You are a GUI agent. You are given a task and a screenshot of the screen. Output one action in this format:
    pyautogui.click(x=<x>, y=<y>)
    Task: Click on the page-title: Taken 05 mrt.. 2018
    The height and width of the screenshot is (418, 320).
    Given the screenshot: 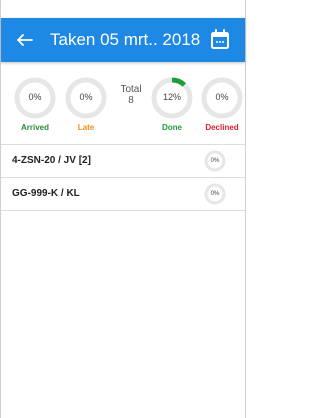 What is the action you would take?
    pyautogui.click(x=125, y=39)
    